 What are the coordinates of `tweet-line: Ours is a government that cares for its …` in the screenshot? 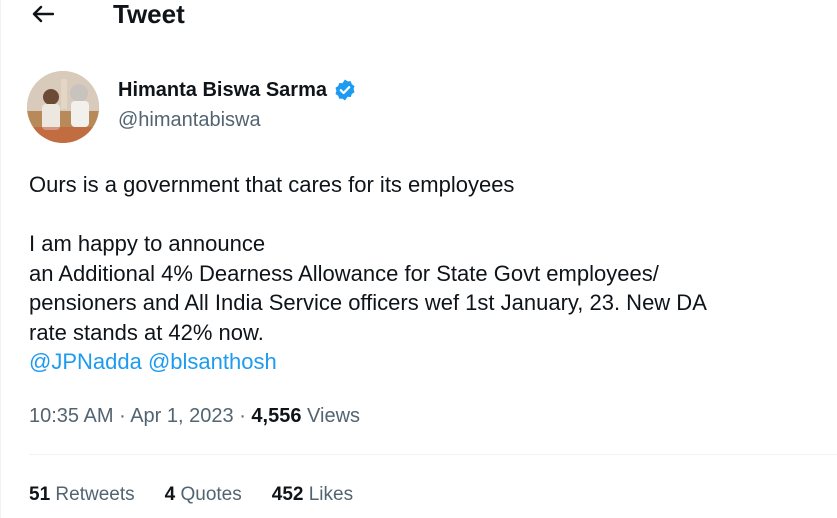 It's located at (272, 184).